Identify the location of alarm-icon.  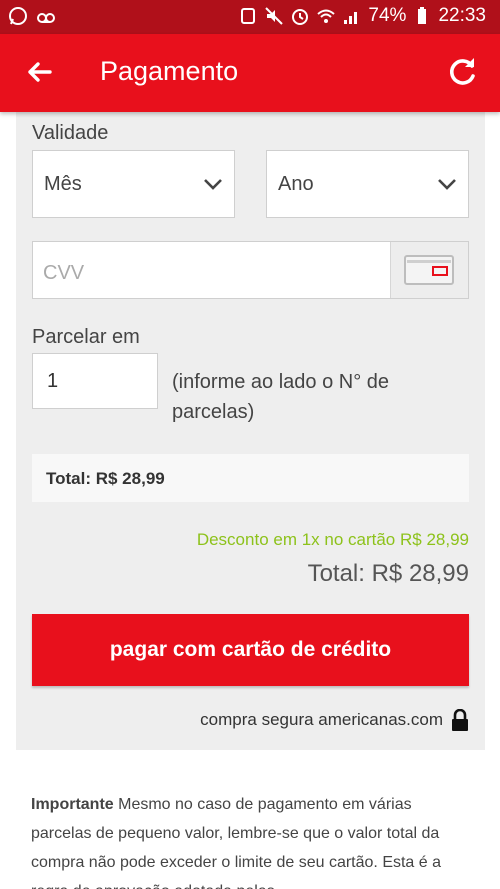
(300, 17).